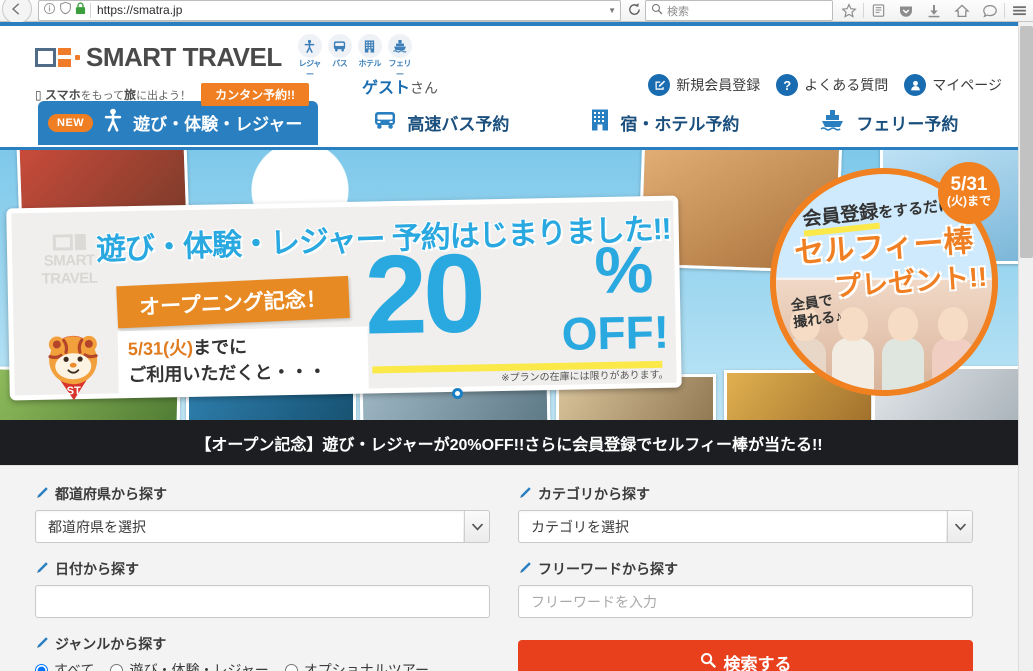 The width and height of the screenshot is (1033, 671). Describe the element at coordinates (386, 88) in the screenshot. I see `guest-name-text: ゲスト` at that location.